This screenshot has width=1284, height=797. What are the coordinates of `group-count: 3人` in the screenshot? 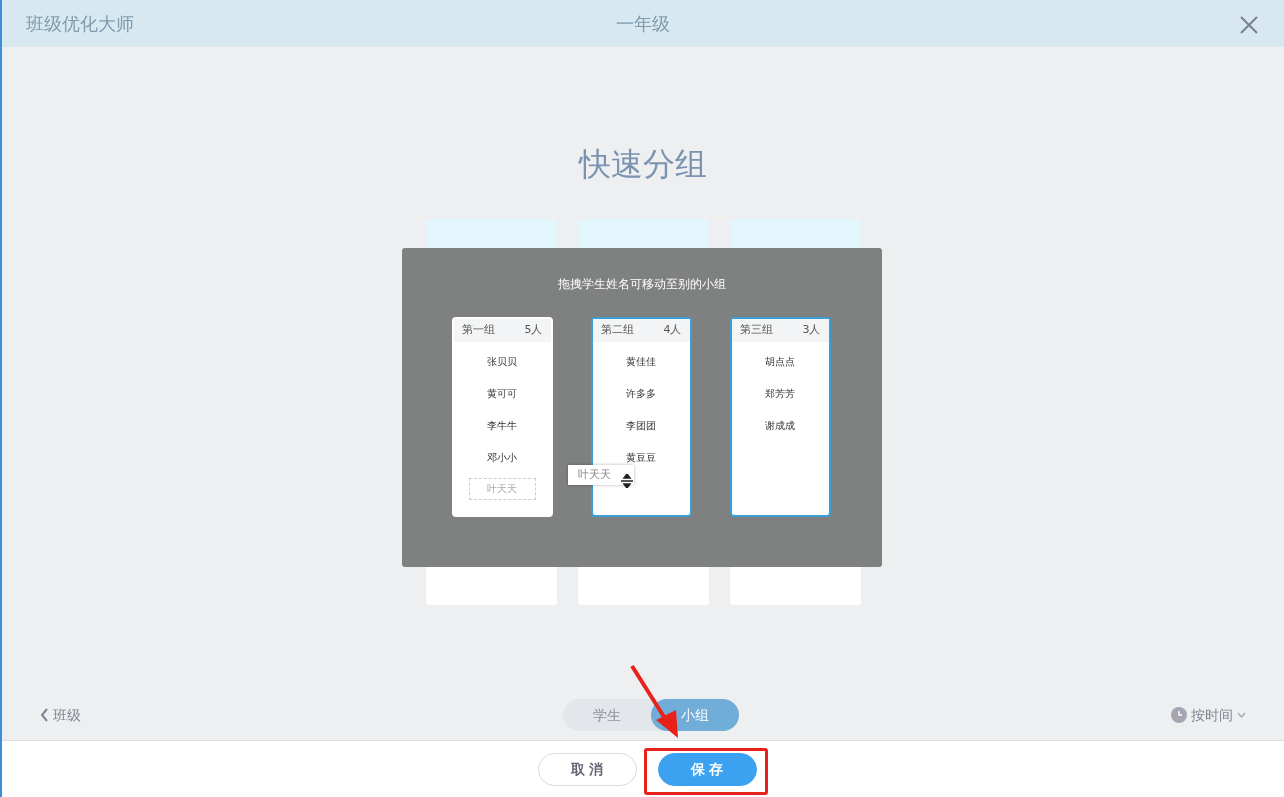 It's located at (811, 330).